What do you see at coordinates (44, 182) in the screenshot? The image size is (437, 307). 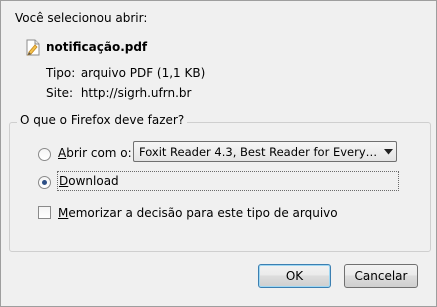 I see `download-radio` at bounding box center [44, 182].